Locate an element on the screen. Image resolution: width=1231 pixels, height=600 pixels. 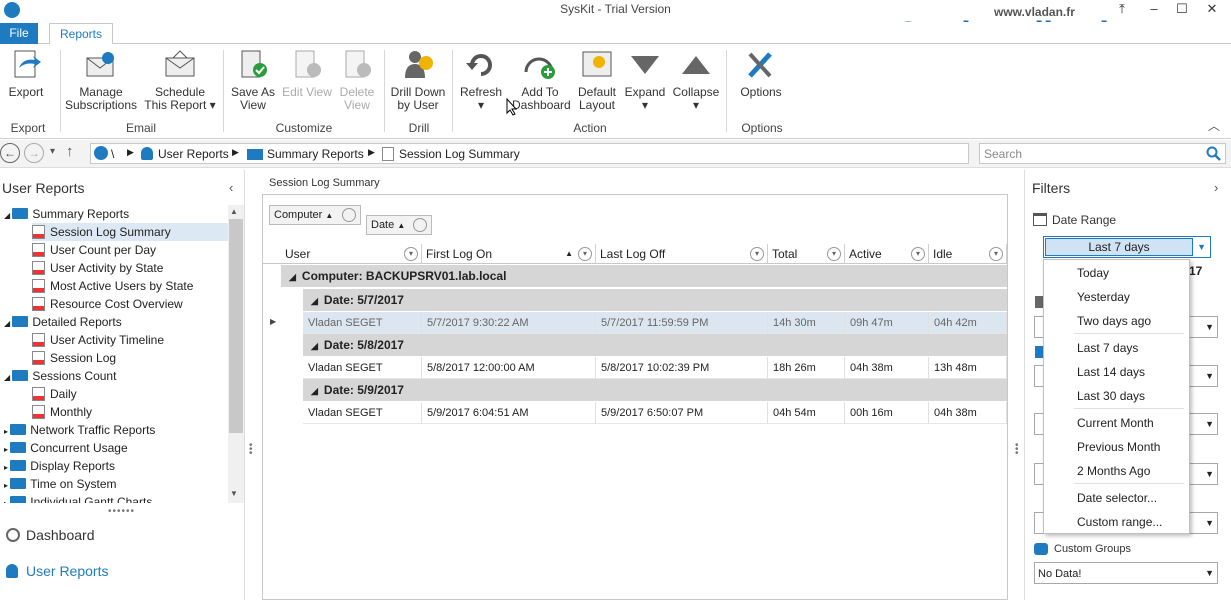
breadcrumb-summary-reports: Summary Reports is located at coordinates (315, 154).